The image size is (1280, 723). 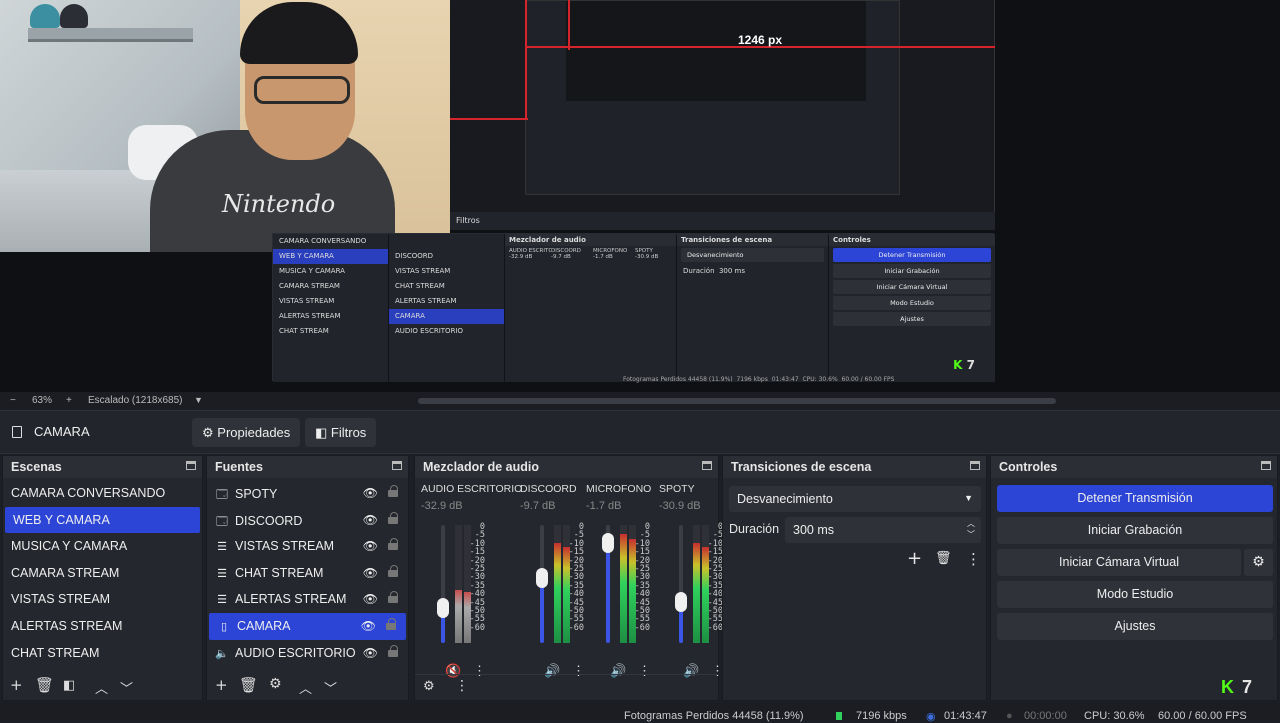 I want to click on source-item: 🔈 AUDIO ESCRITORIO 👁, so click(x=307, y=653).